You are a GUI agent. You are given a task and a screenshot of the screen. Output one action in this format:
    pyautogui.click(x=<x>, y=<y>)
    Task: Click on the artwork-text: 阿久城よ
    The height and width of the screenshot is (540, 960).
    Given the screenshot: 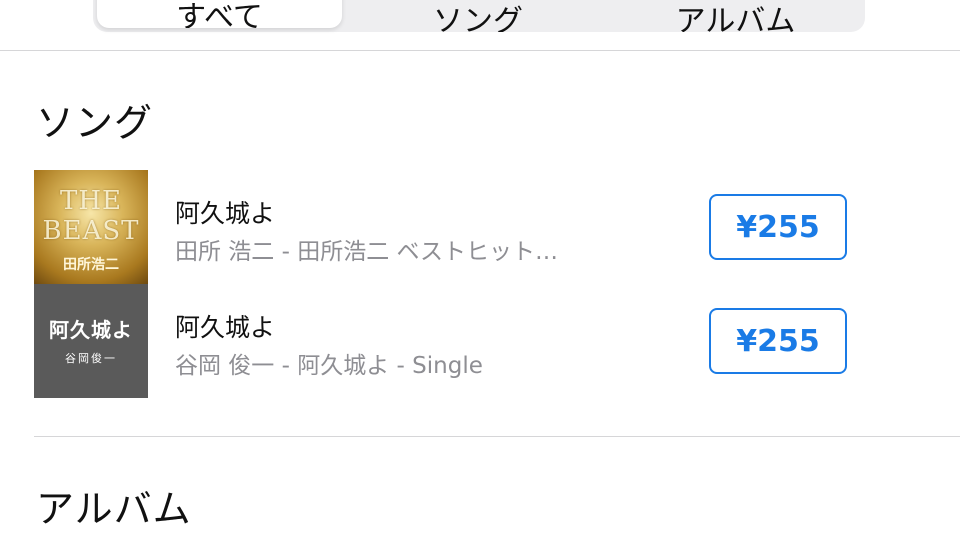 What is the action you would take?
    pyautogui.click(x=91, y=330)
    